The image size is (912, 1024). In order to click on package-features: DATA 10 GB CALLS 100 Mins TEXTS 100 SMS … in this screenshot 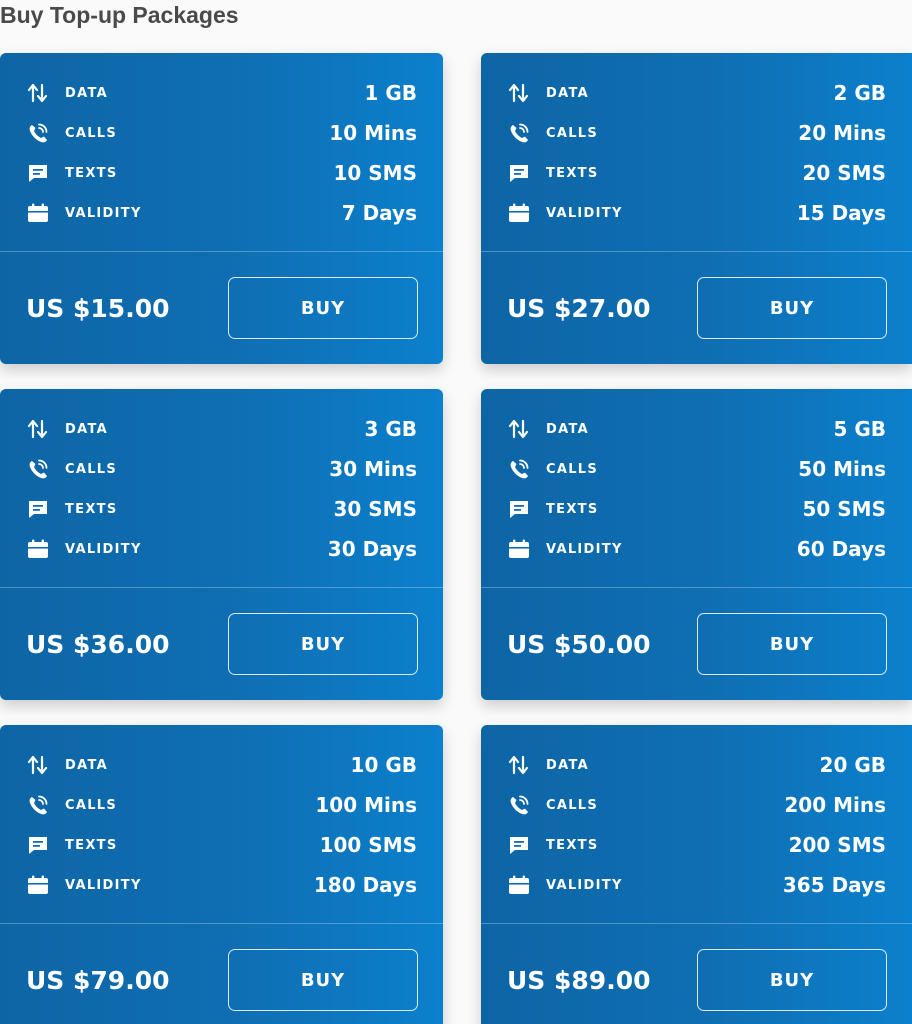, I will do `click(221, 824)`.